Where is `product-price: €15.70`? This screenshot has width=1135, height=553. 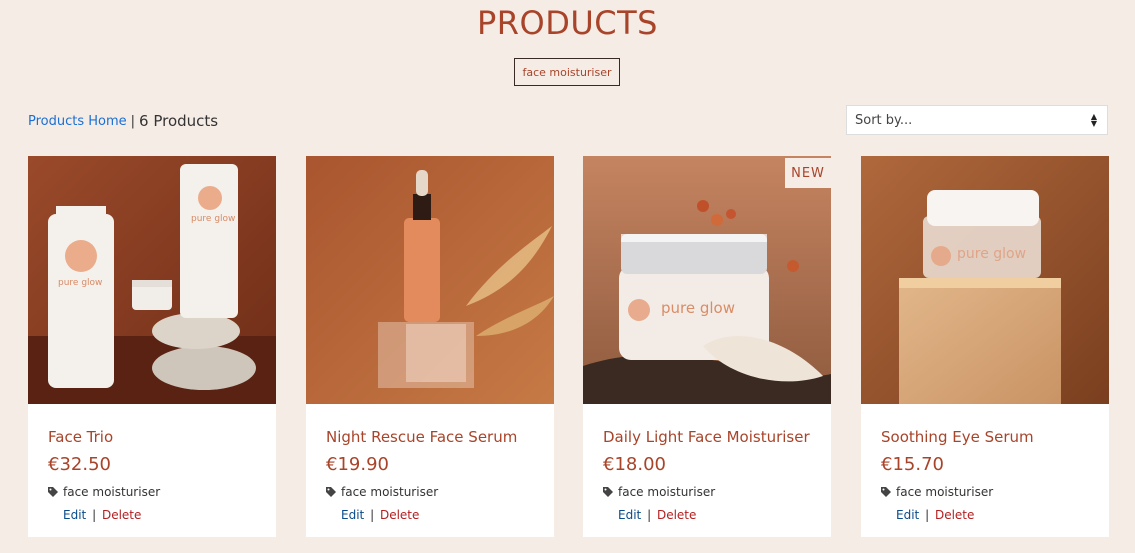 product-price: €15.70 is located at coordinates (912, 464).